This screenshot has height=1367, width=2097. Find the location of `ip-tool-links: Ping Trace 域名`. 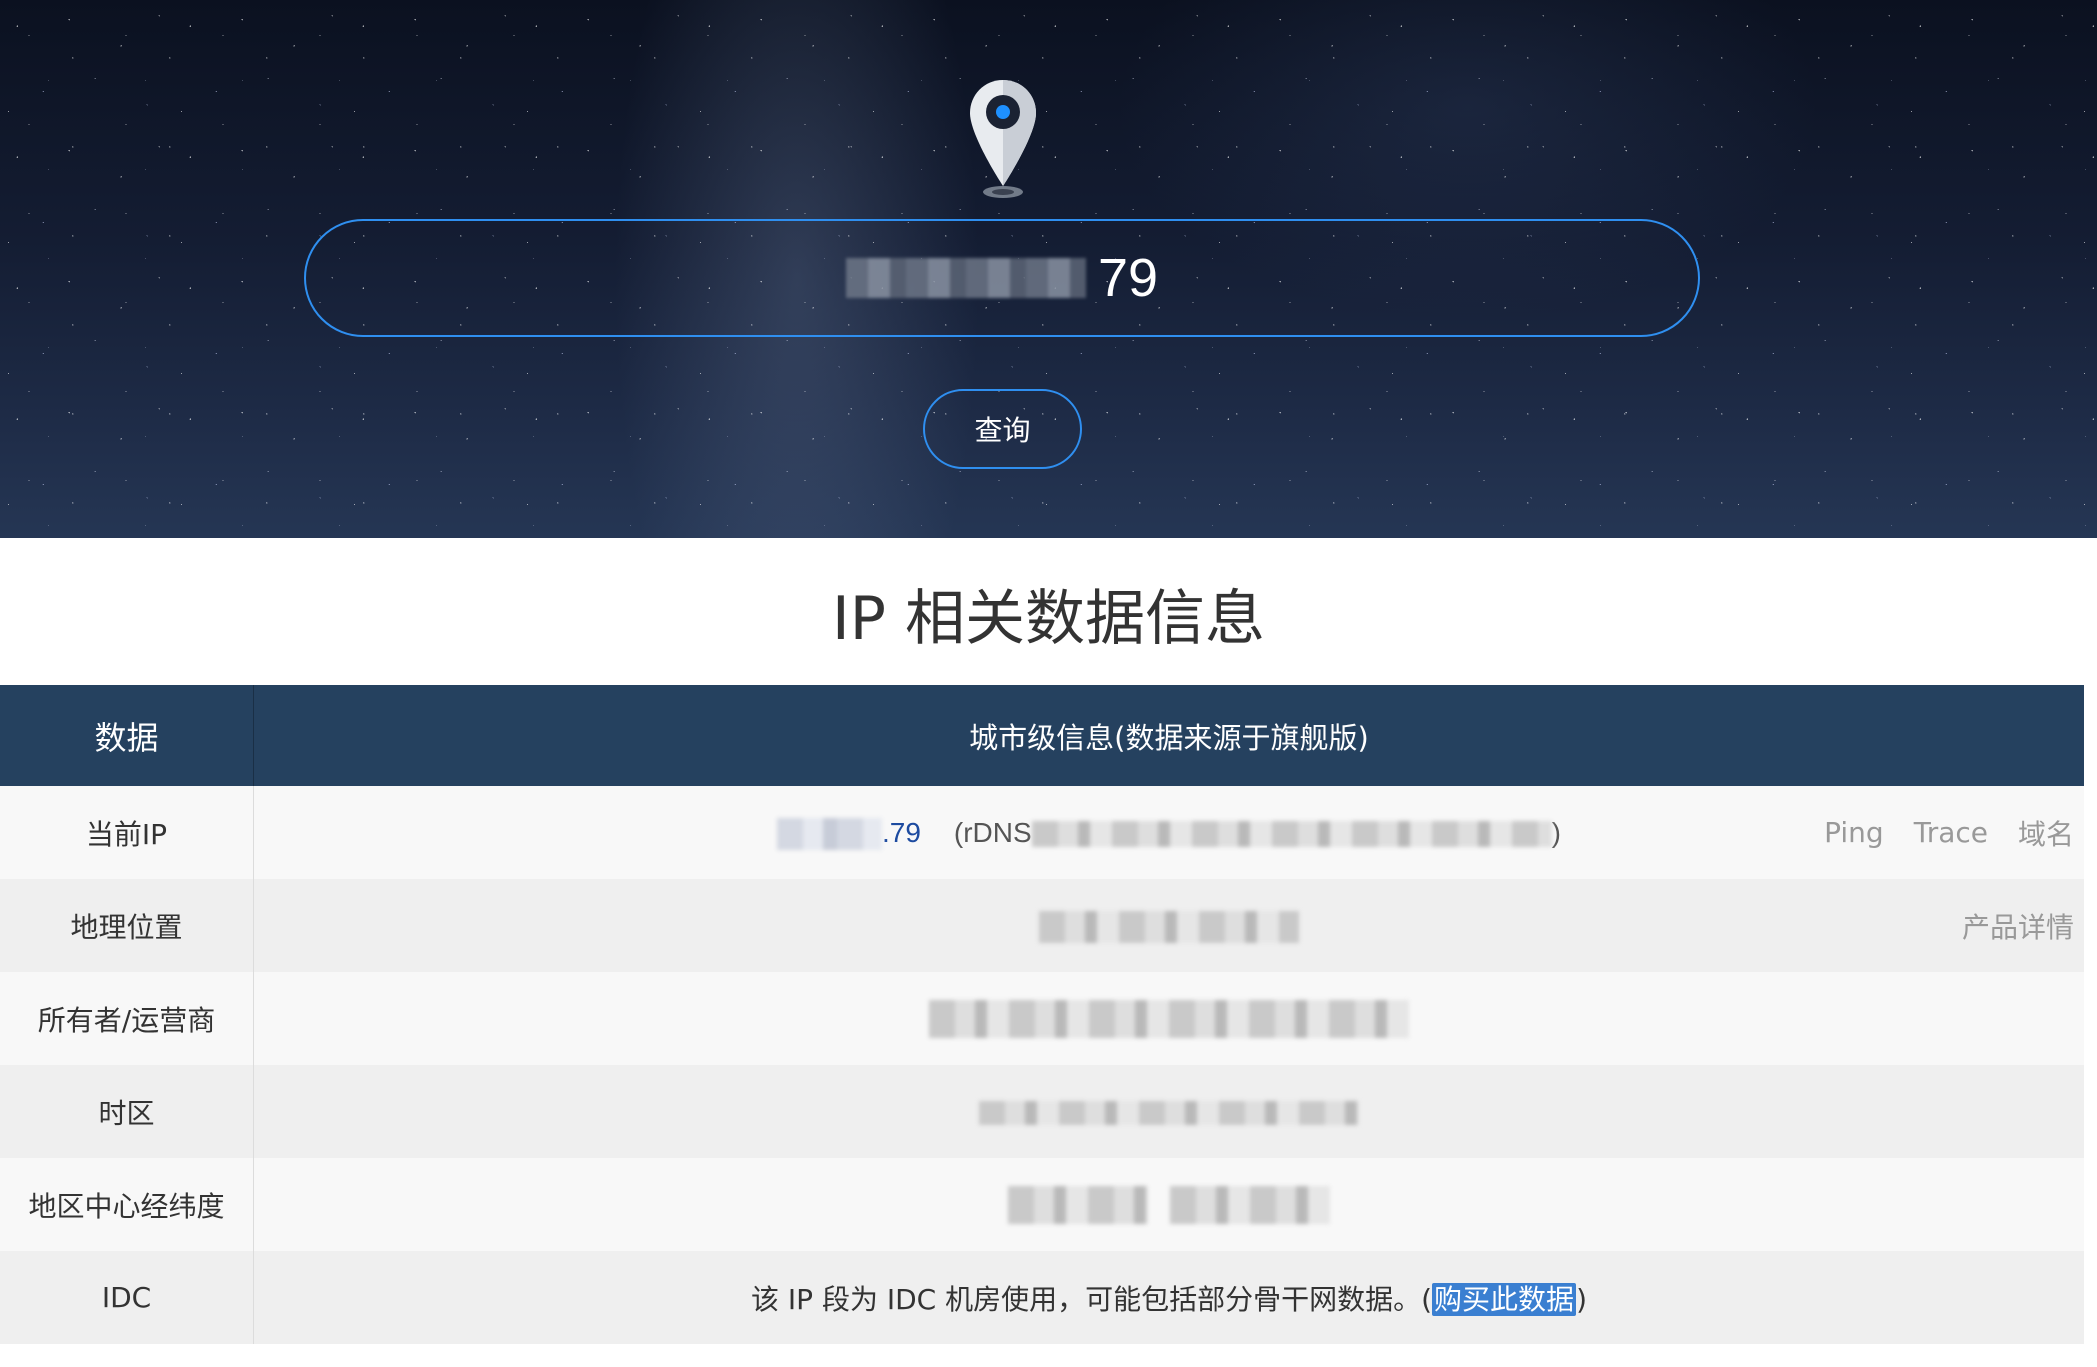

ip-tool-links: Ping Trace 域名 is located at coordinates (1949, 832).